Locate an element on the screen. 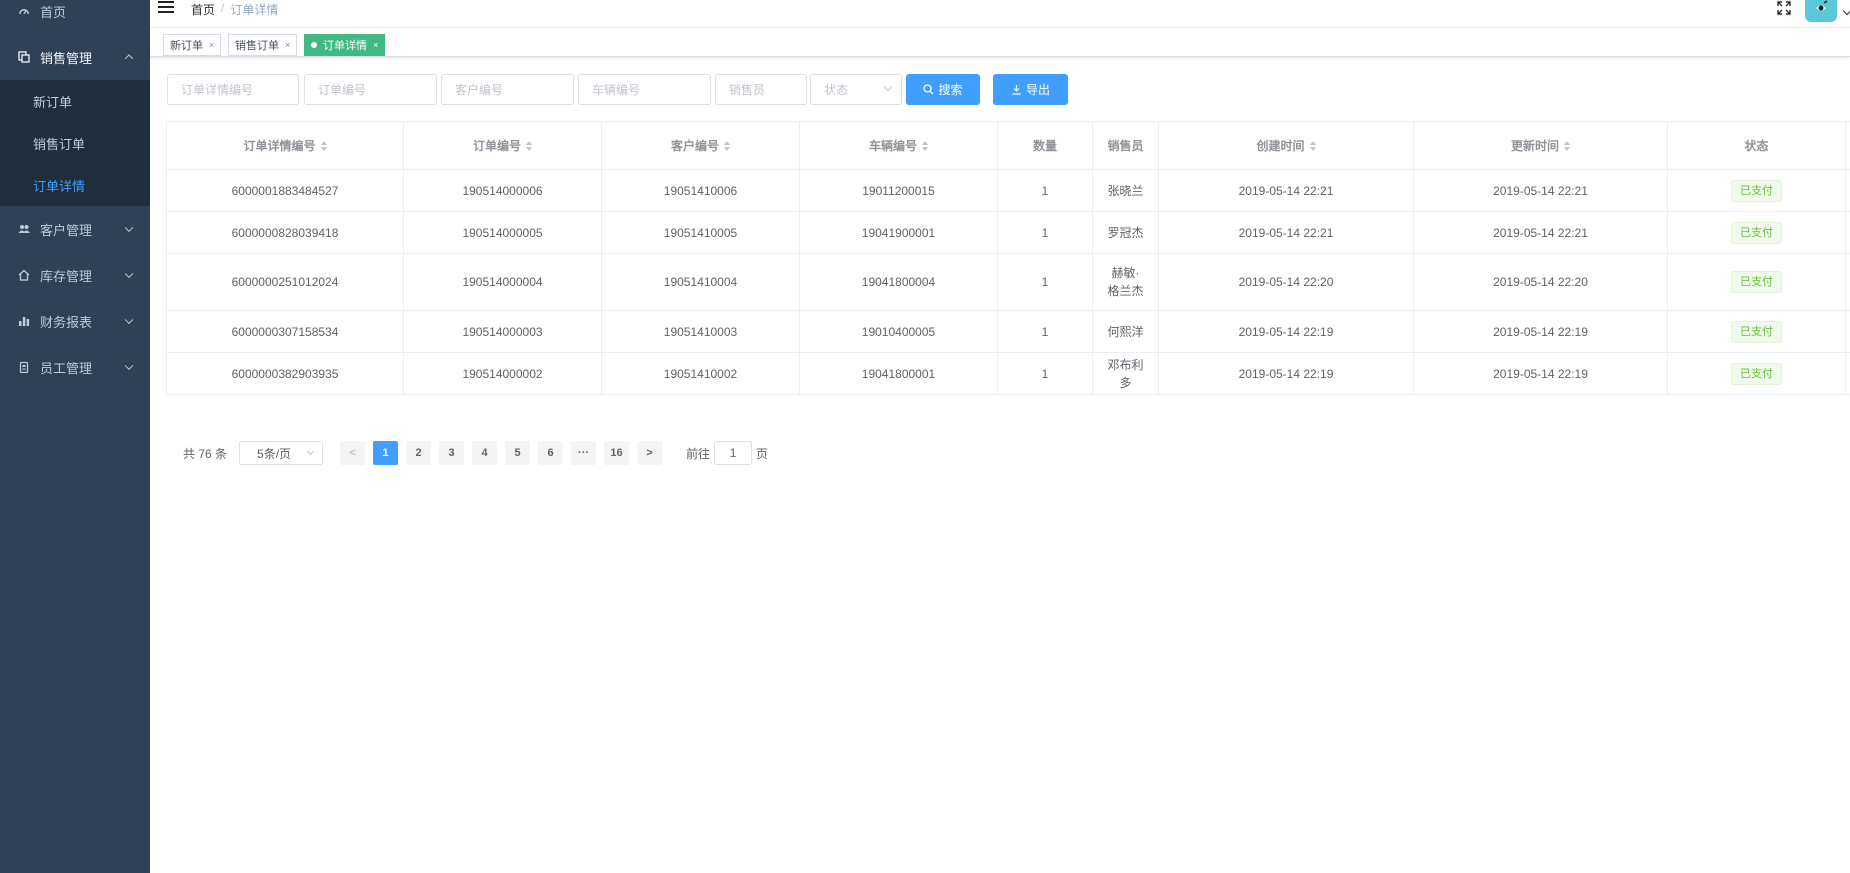 The height and width of the screenshot is (873, 1850). export-button: 导出 is located at coordinates (1030, 89).